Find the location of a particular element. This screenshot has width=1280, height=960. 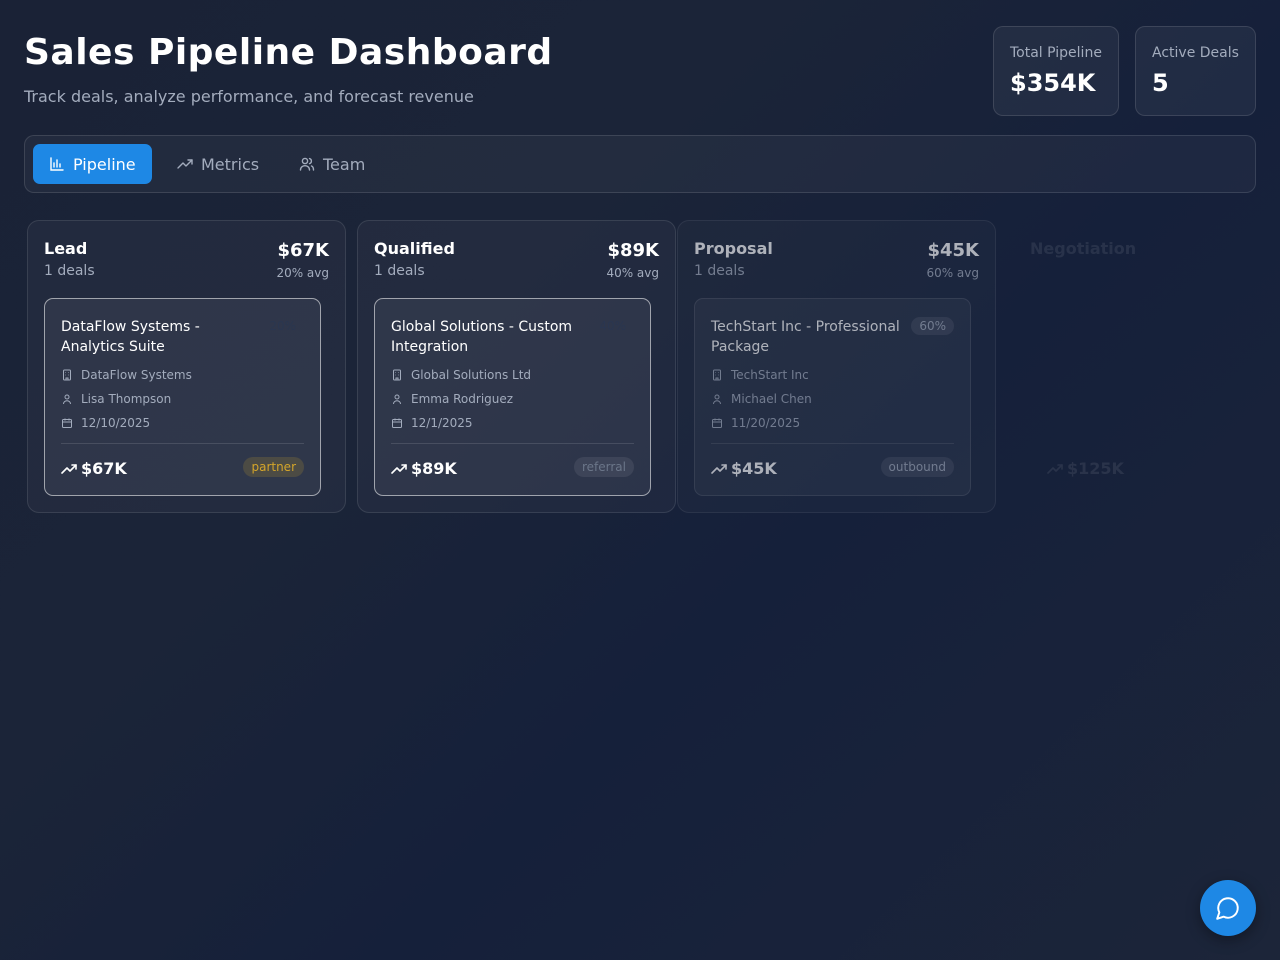

deal-amount: $45K is located at coordinates (744, 468).